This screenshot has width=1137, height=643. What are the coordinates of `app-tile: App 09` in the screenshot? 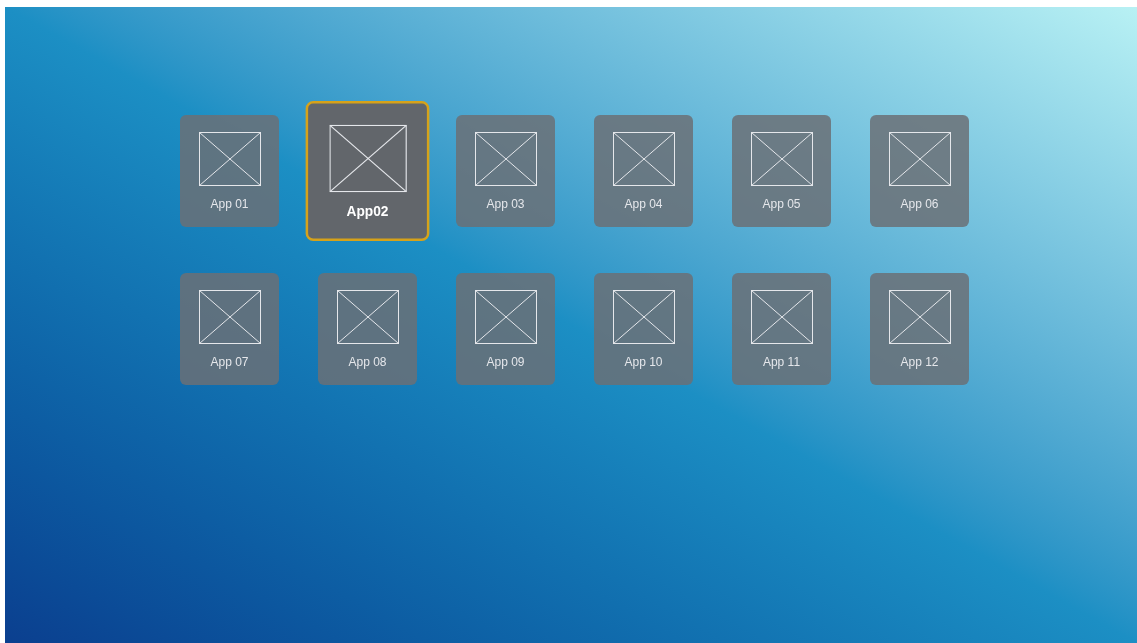 It's located at (505, 329).